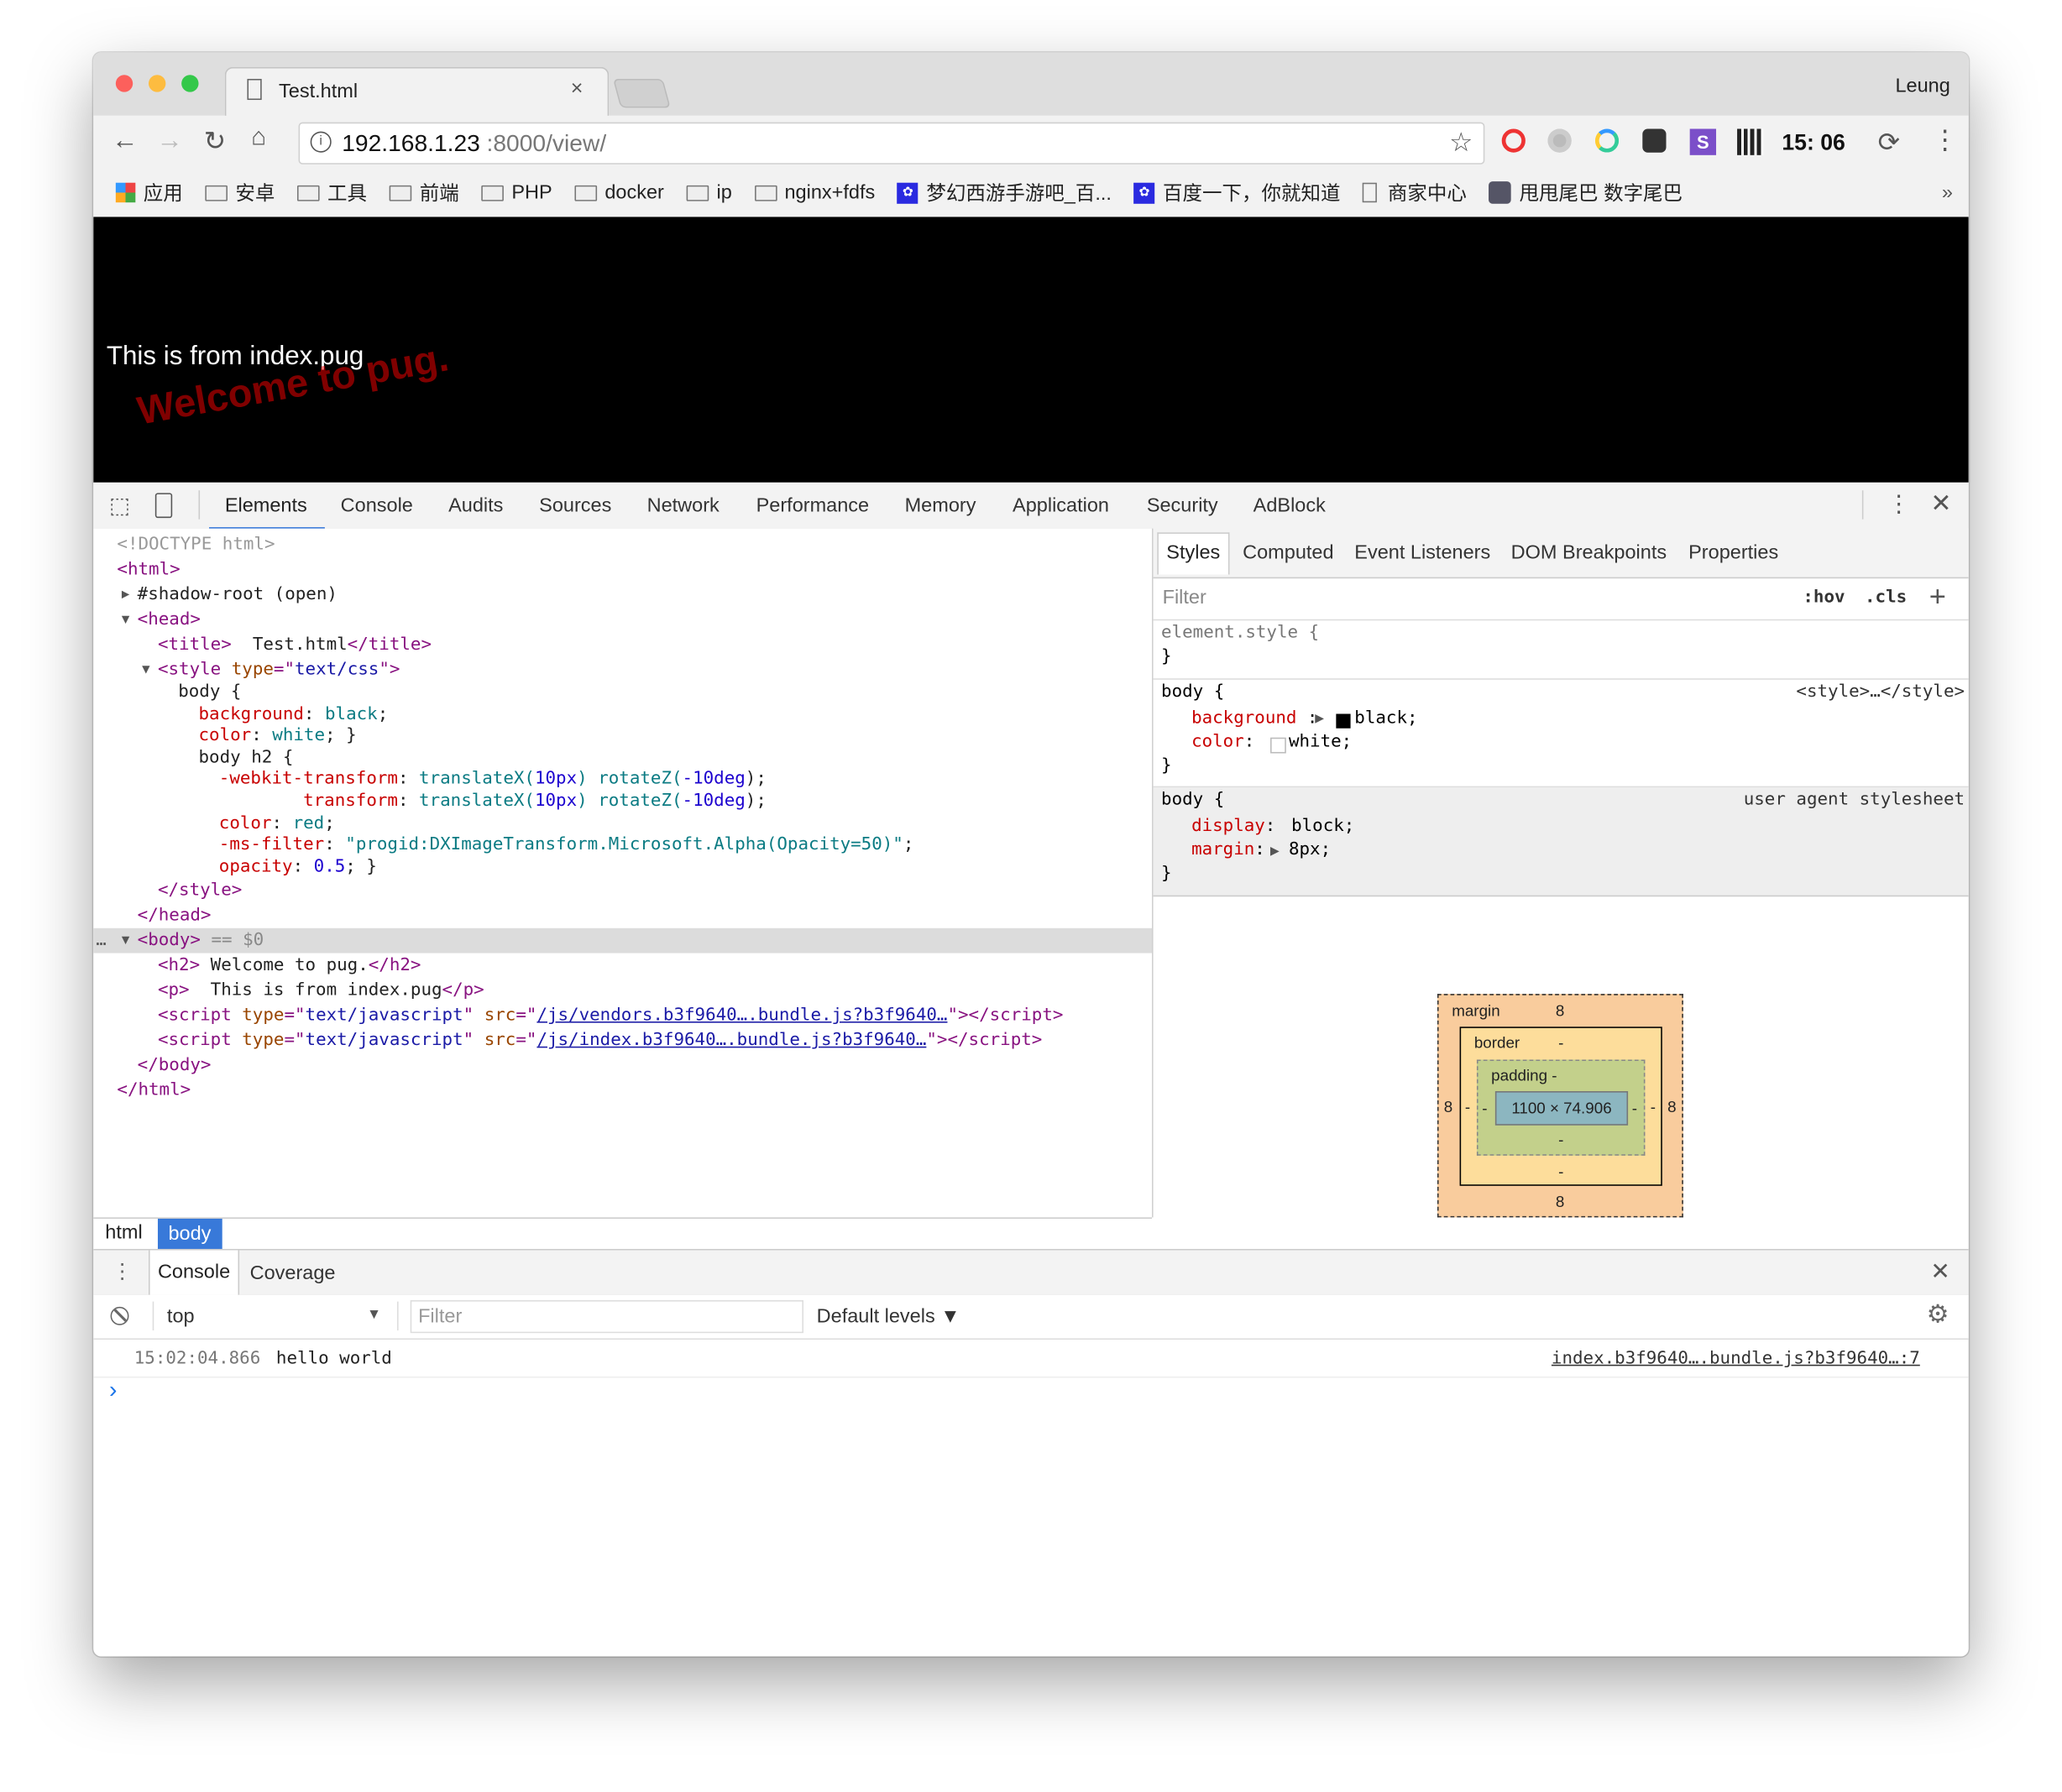 The width and height of the screenshot is (2062, 1792). What do you see at coordinates (181, 1316) in the screenshot?
I see `context-select: top` at bounding box center [181, 1316].